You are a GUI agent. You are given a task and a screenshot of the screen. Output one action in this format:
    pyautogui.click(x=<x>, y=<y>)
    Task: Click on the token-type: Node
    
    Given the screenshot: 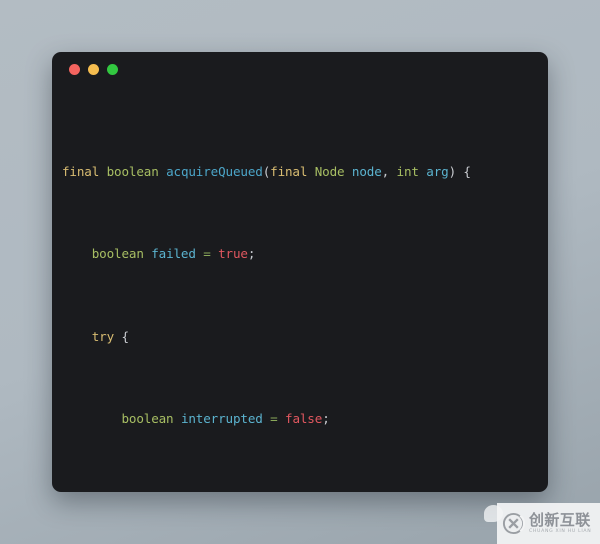 What is the action you would take?
    pyautogui.click(x=329, y=171)
    